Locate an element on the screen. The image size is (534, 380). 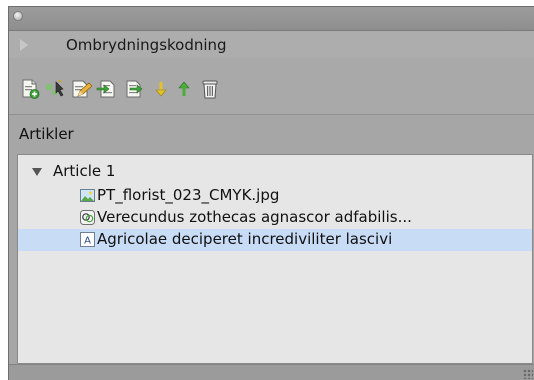
section-header: Ombrydningskodning is located at coordinates (271, 44).